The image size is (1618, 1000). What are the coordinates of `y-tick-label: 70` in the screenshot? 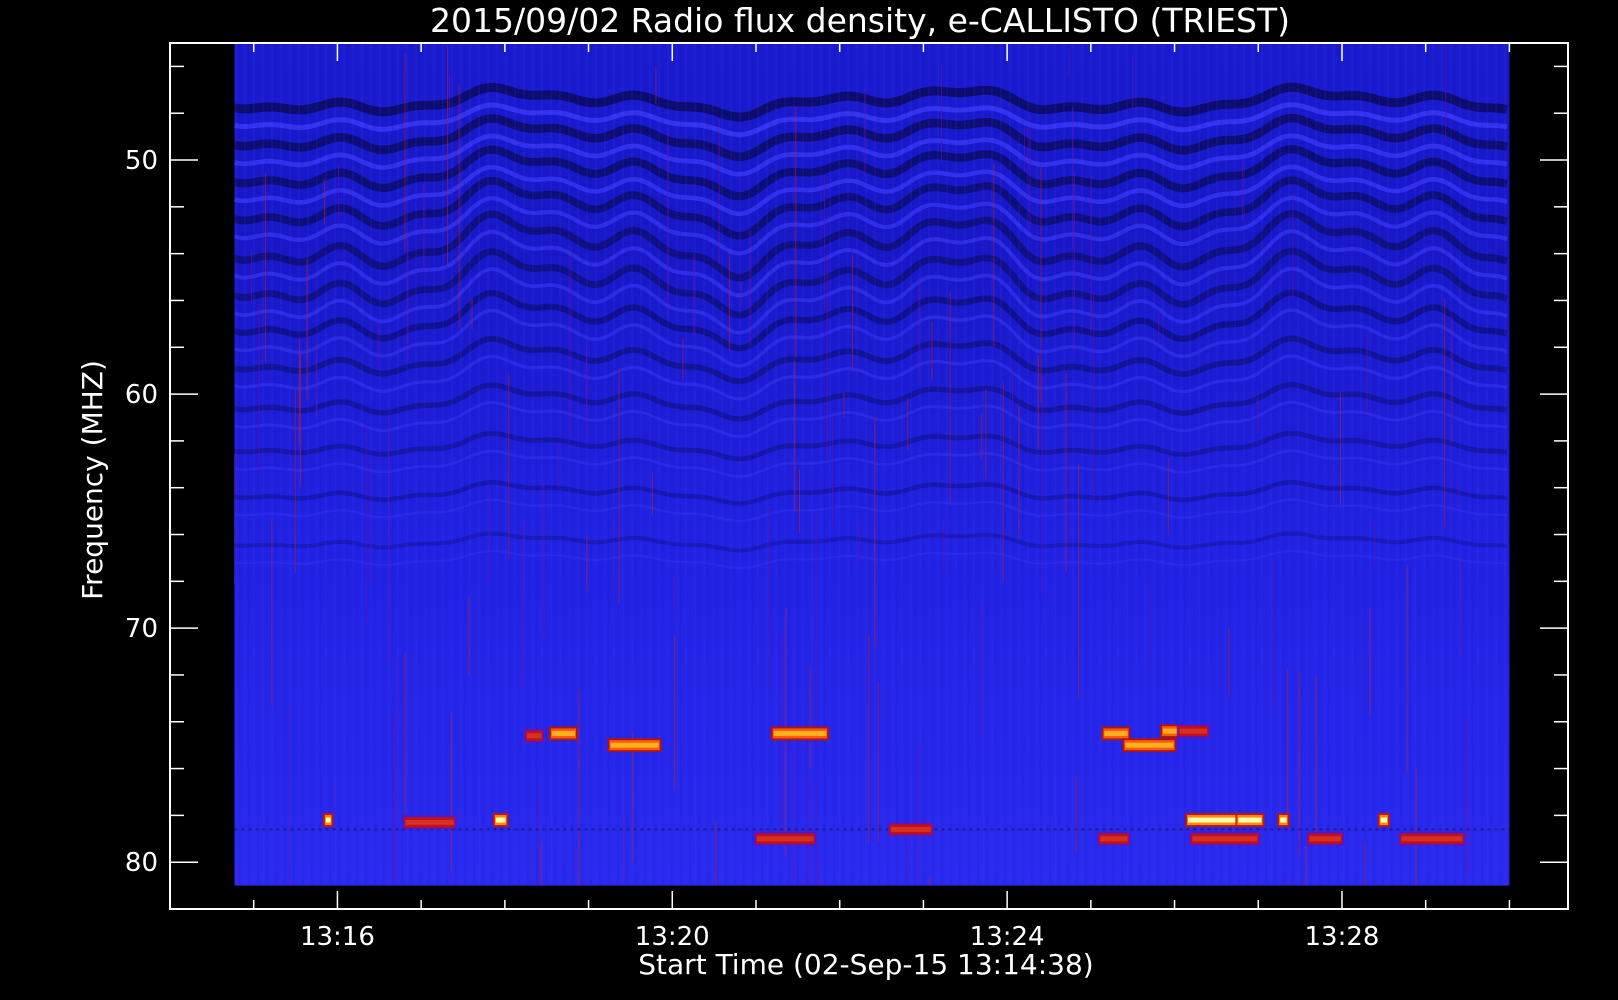 It's located at (141, 629).